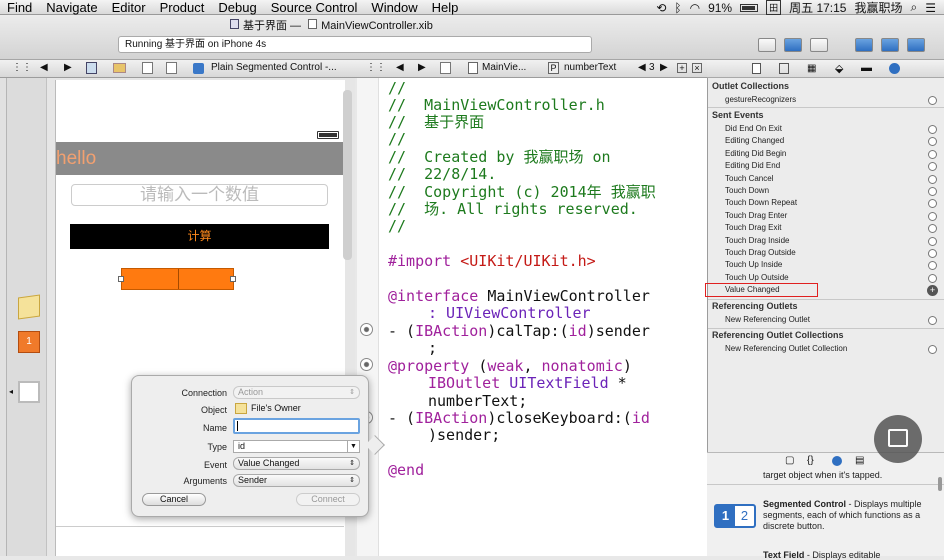 This screenshot has height=560, width=944. Describe the element at coordinates (242, 446) in the screenshot. I see `type-value: id` at that location.